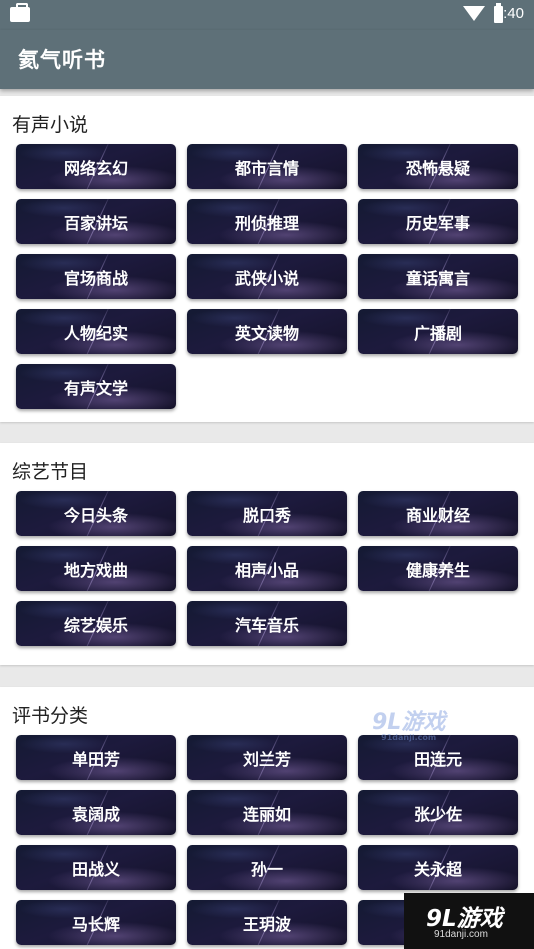  I want to click on category-label: 相声小品, so click(266, 570).